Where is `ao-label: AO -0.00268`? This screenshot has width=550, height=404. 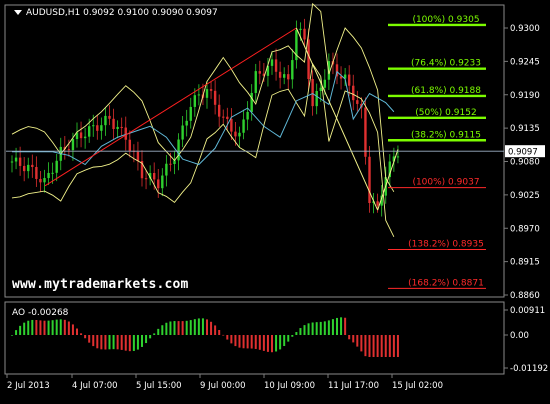
ao-label: AO -0.00268 is located at coordinates (40, 313).